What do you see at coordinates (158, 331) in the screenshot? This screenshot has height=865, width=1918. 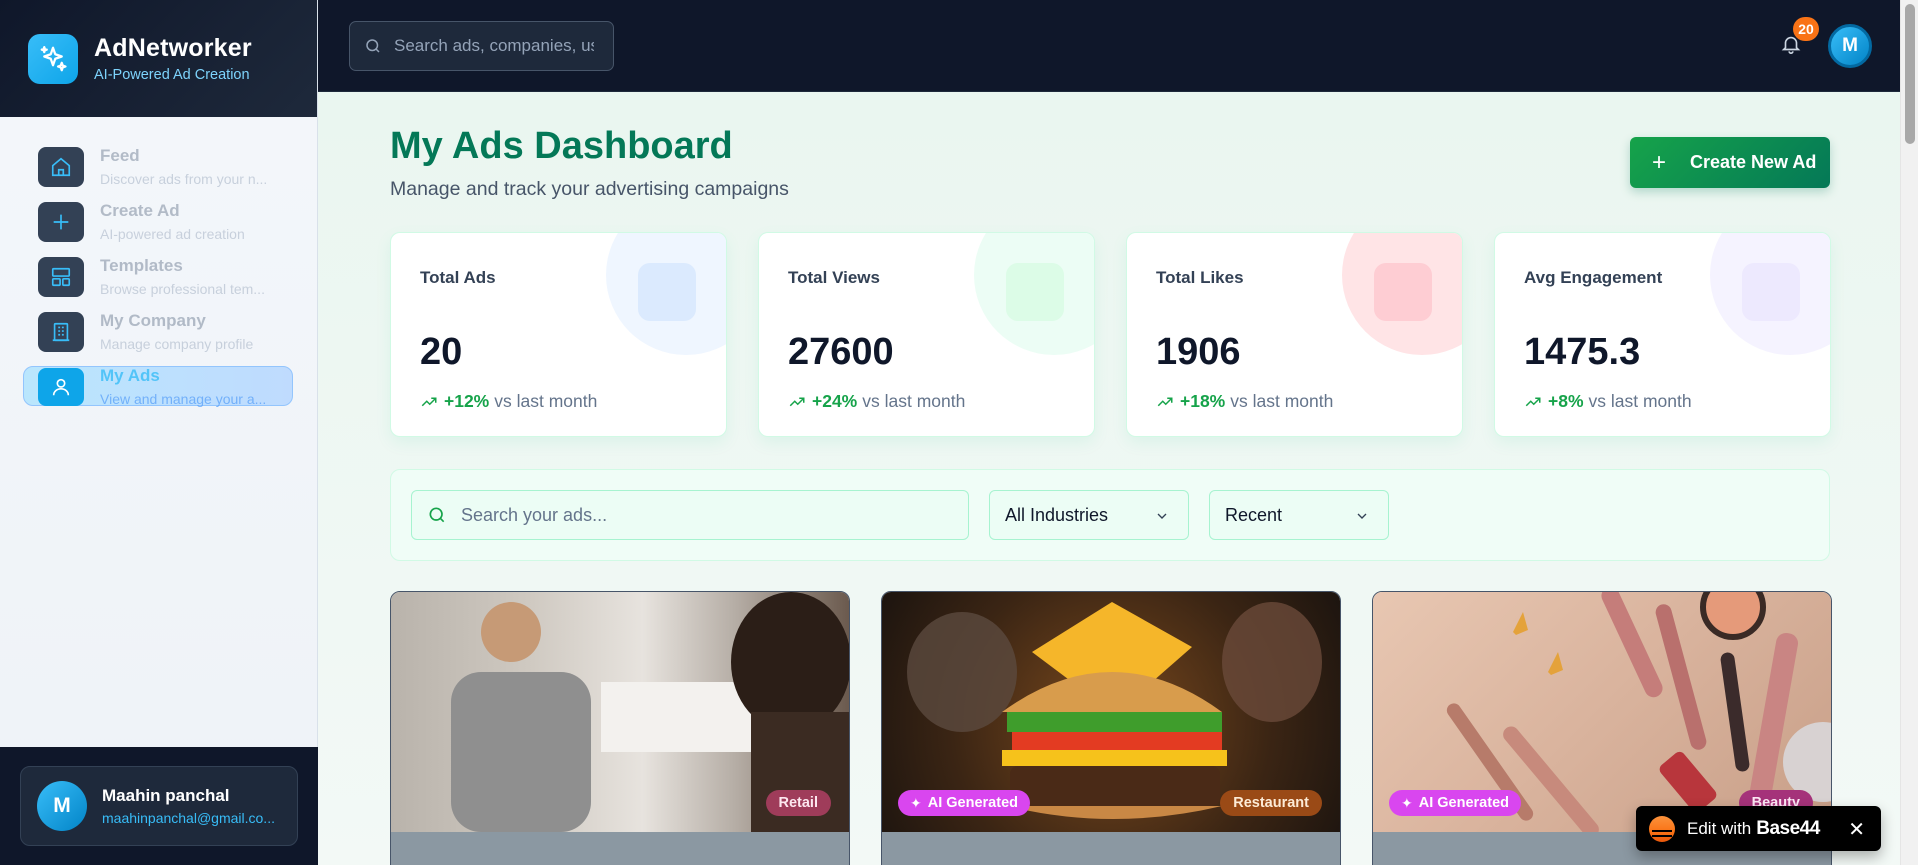 I see `sidebar-item-my-company: My Company Manage company profile` at bounding box center [158, 331].